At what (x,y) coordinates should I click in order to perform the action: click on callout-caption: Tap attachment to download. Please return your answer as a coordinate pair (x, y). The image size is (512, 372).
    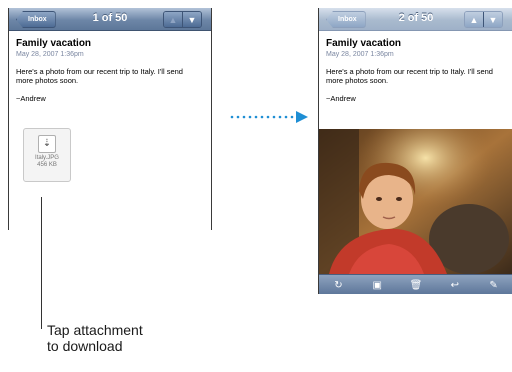
    Looking at the image, I should click on (95, 338).